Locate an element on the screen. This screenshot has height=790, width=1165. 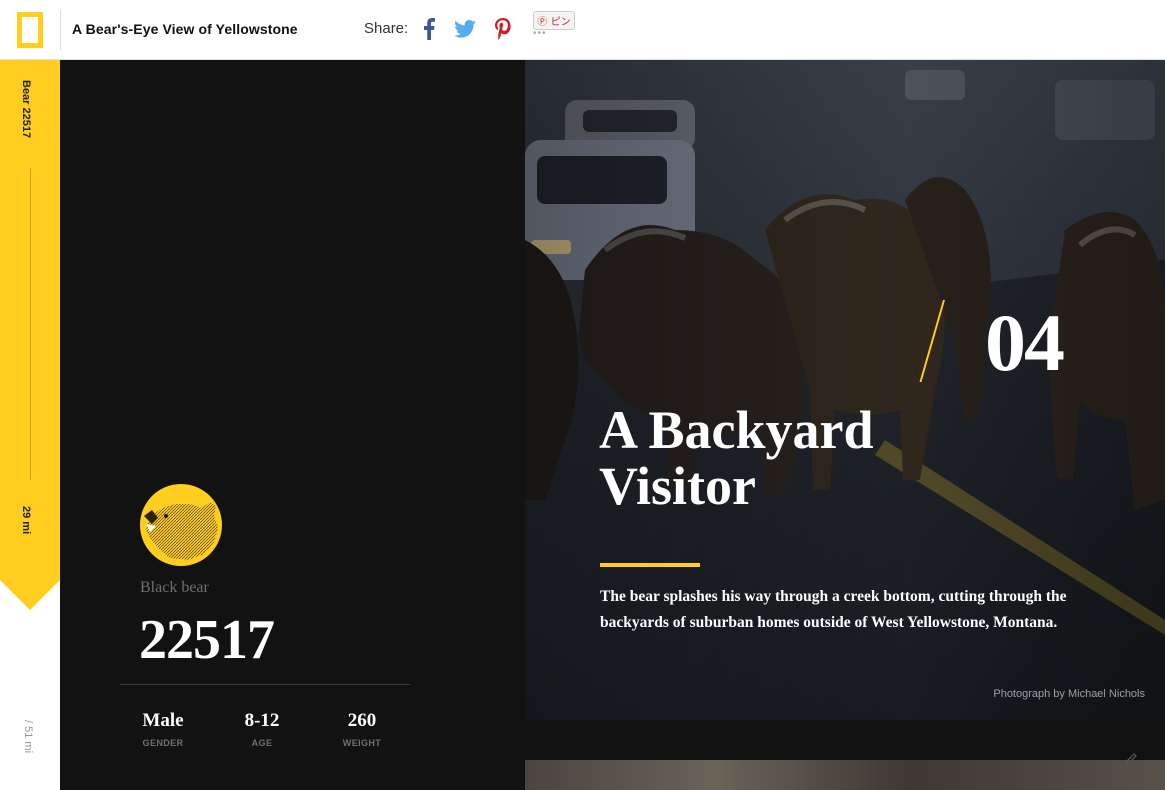
share-label: Share: is located at coordinates (386, 28).